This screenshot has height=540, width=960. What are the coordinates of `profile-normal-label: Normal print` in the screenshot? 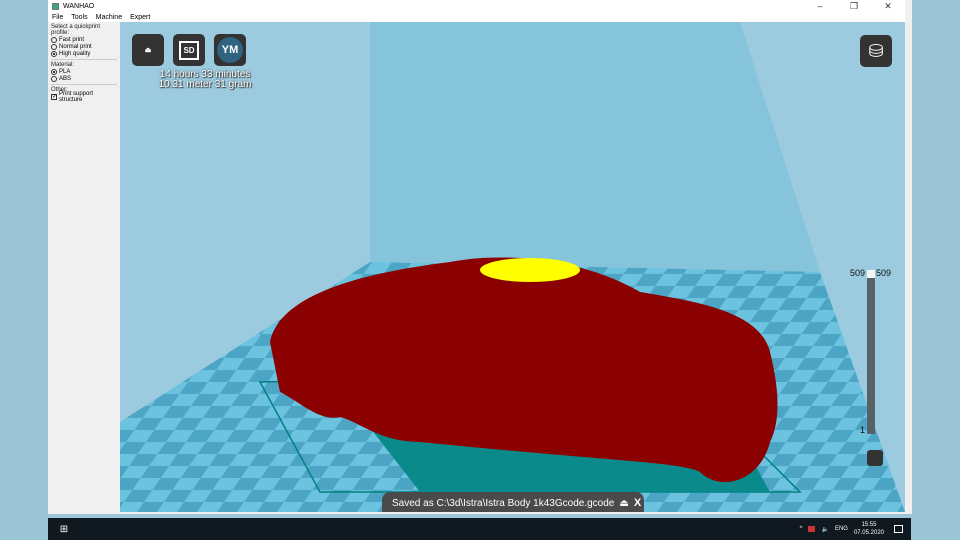 It's located at (75, 46).